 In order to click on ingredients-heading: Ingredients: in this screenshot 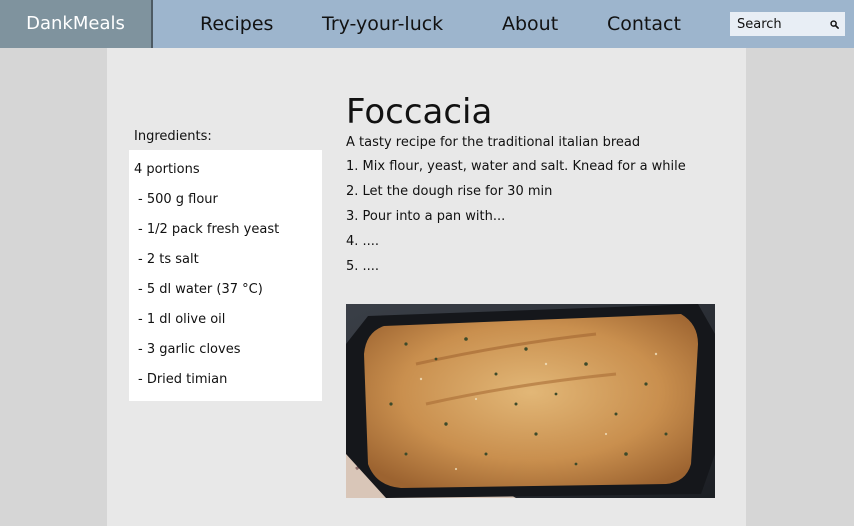, I will do `click(173, 136)`.